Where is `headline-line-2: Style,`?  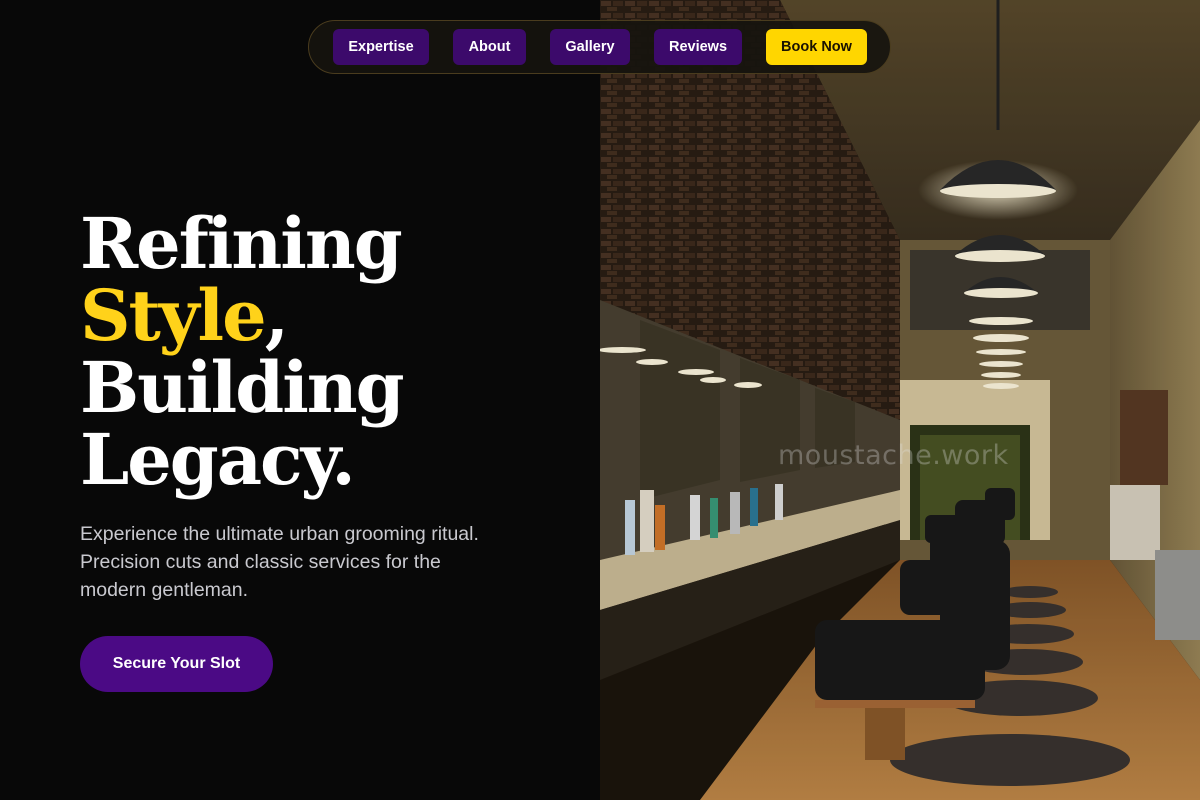
headline-line-2: Style, is located at coordinates (241, 316).